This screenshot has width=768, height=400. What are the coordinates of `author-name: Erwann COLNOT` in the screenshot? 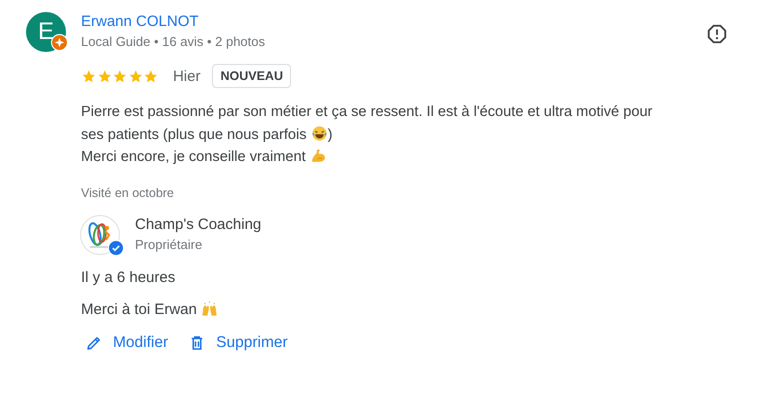 It's located at (173, 22).